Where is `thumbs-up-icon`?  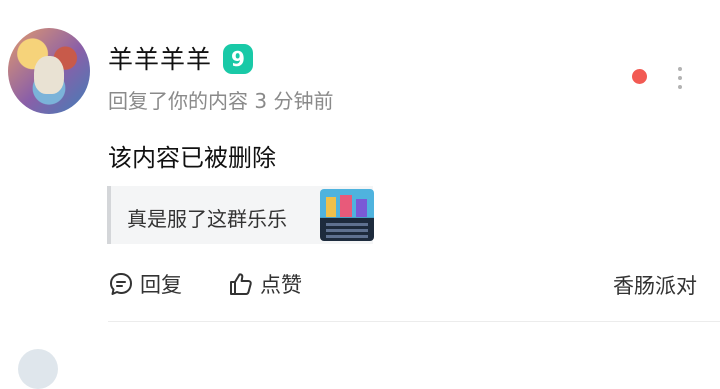
thumbs-up-icon is located at coordinates (241, 284).